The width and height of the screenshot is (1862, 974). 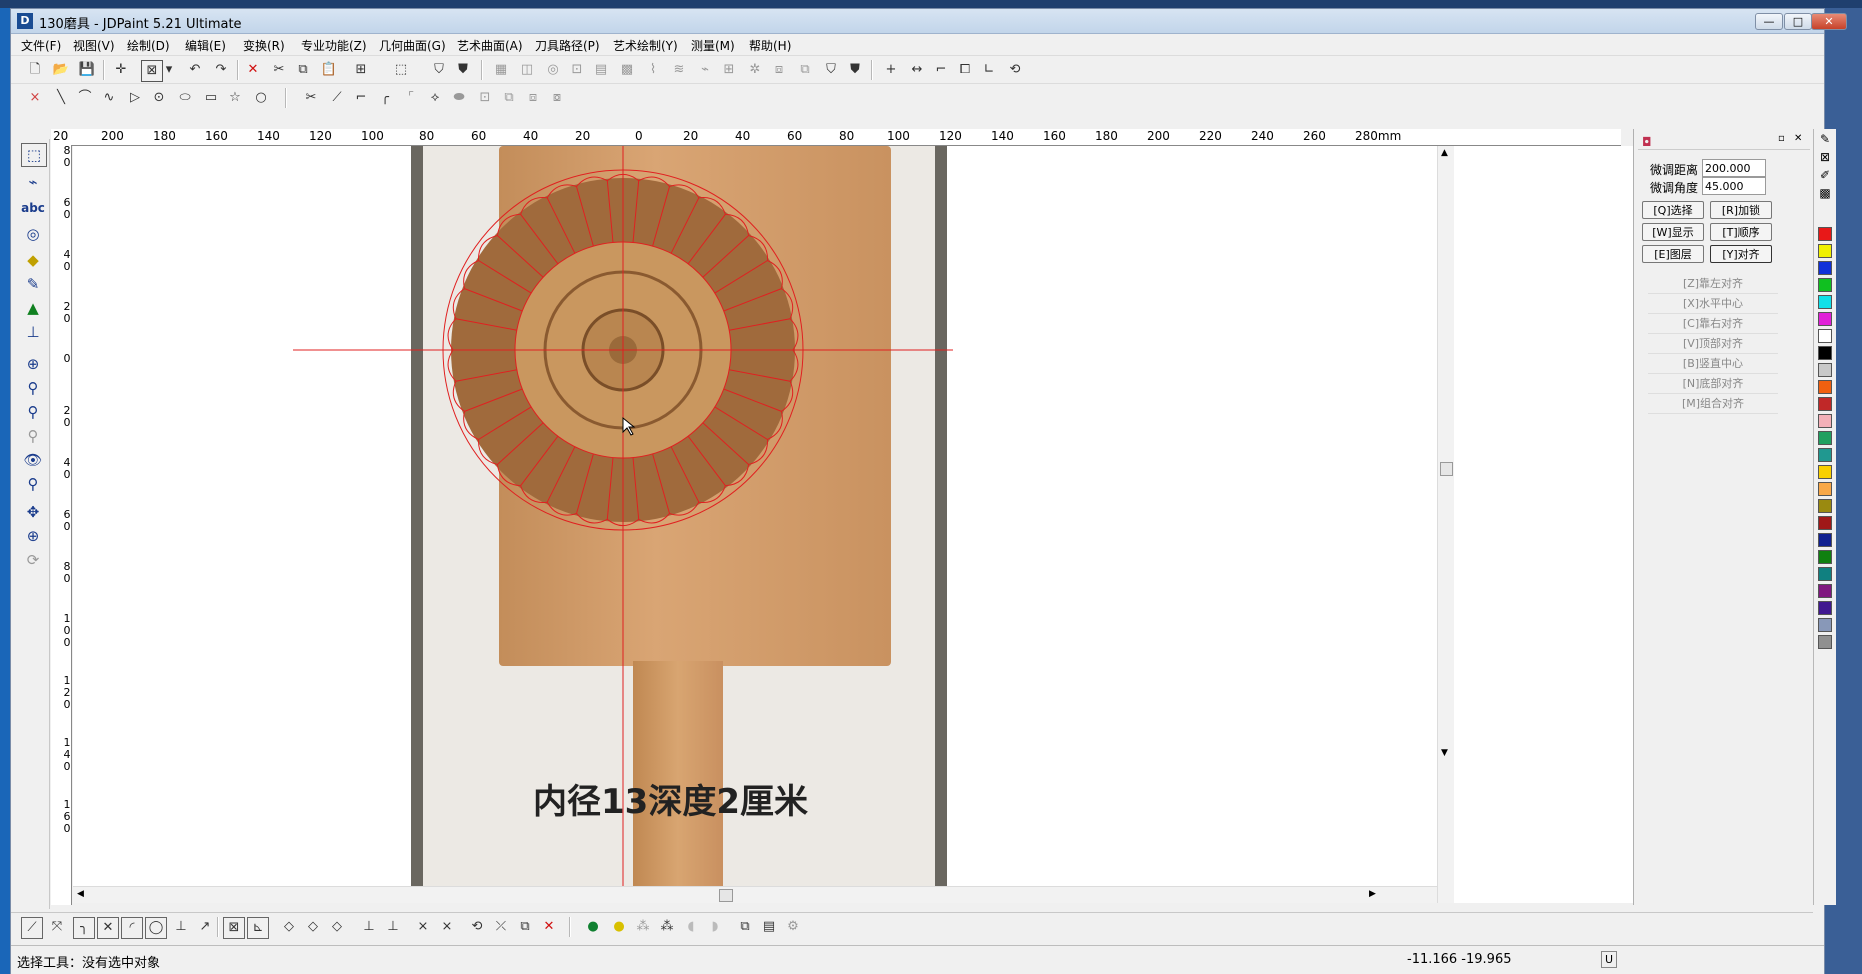 I want to click on triangle-icon: ▷, so click(x=135, y=98).